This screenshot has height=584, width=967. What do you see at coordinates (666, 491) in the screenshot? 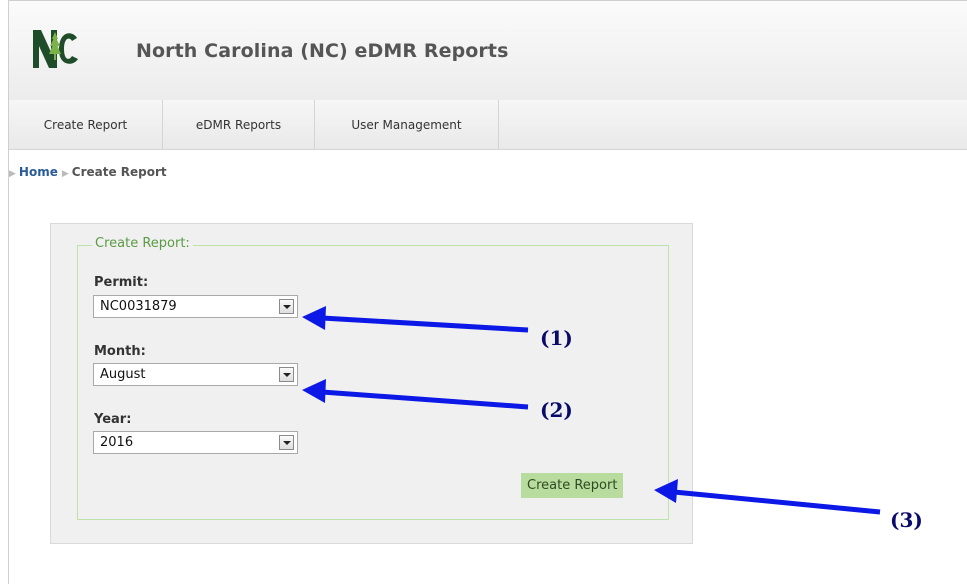
I see `arrow-3-head-icon` at bounding box center [666, 491].